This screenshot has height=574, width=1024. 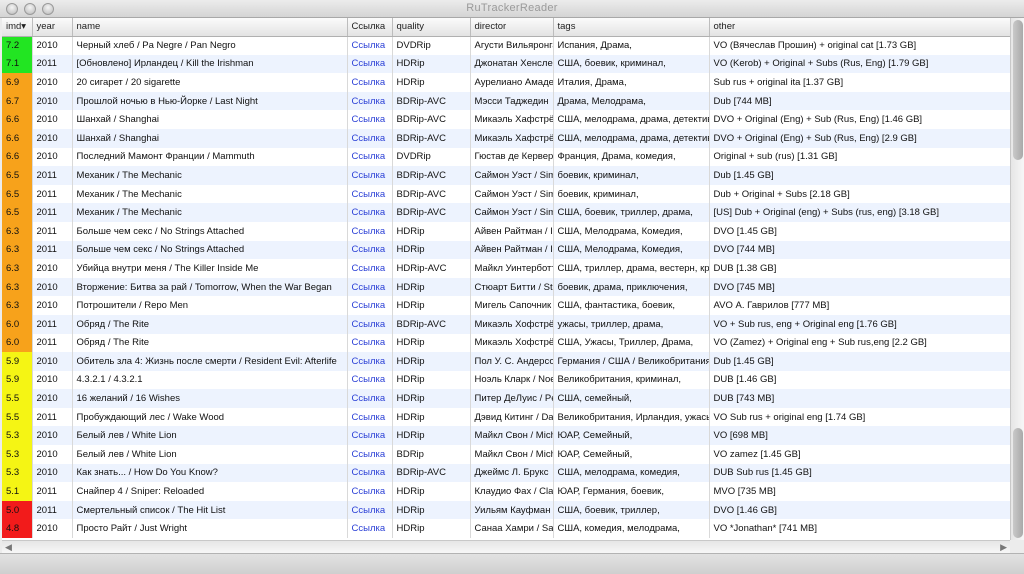 I want to click on director-cell: Питер ДеЛуис / Peter, so click(x=512, y=398).